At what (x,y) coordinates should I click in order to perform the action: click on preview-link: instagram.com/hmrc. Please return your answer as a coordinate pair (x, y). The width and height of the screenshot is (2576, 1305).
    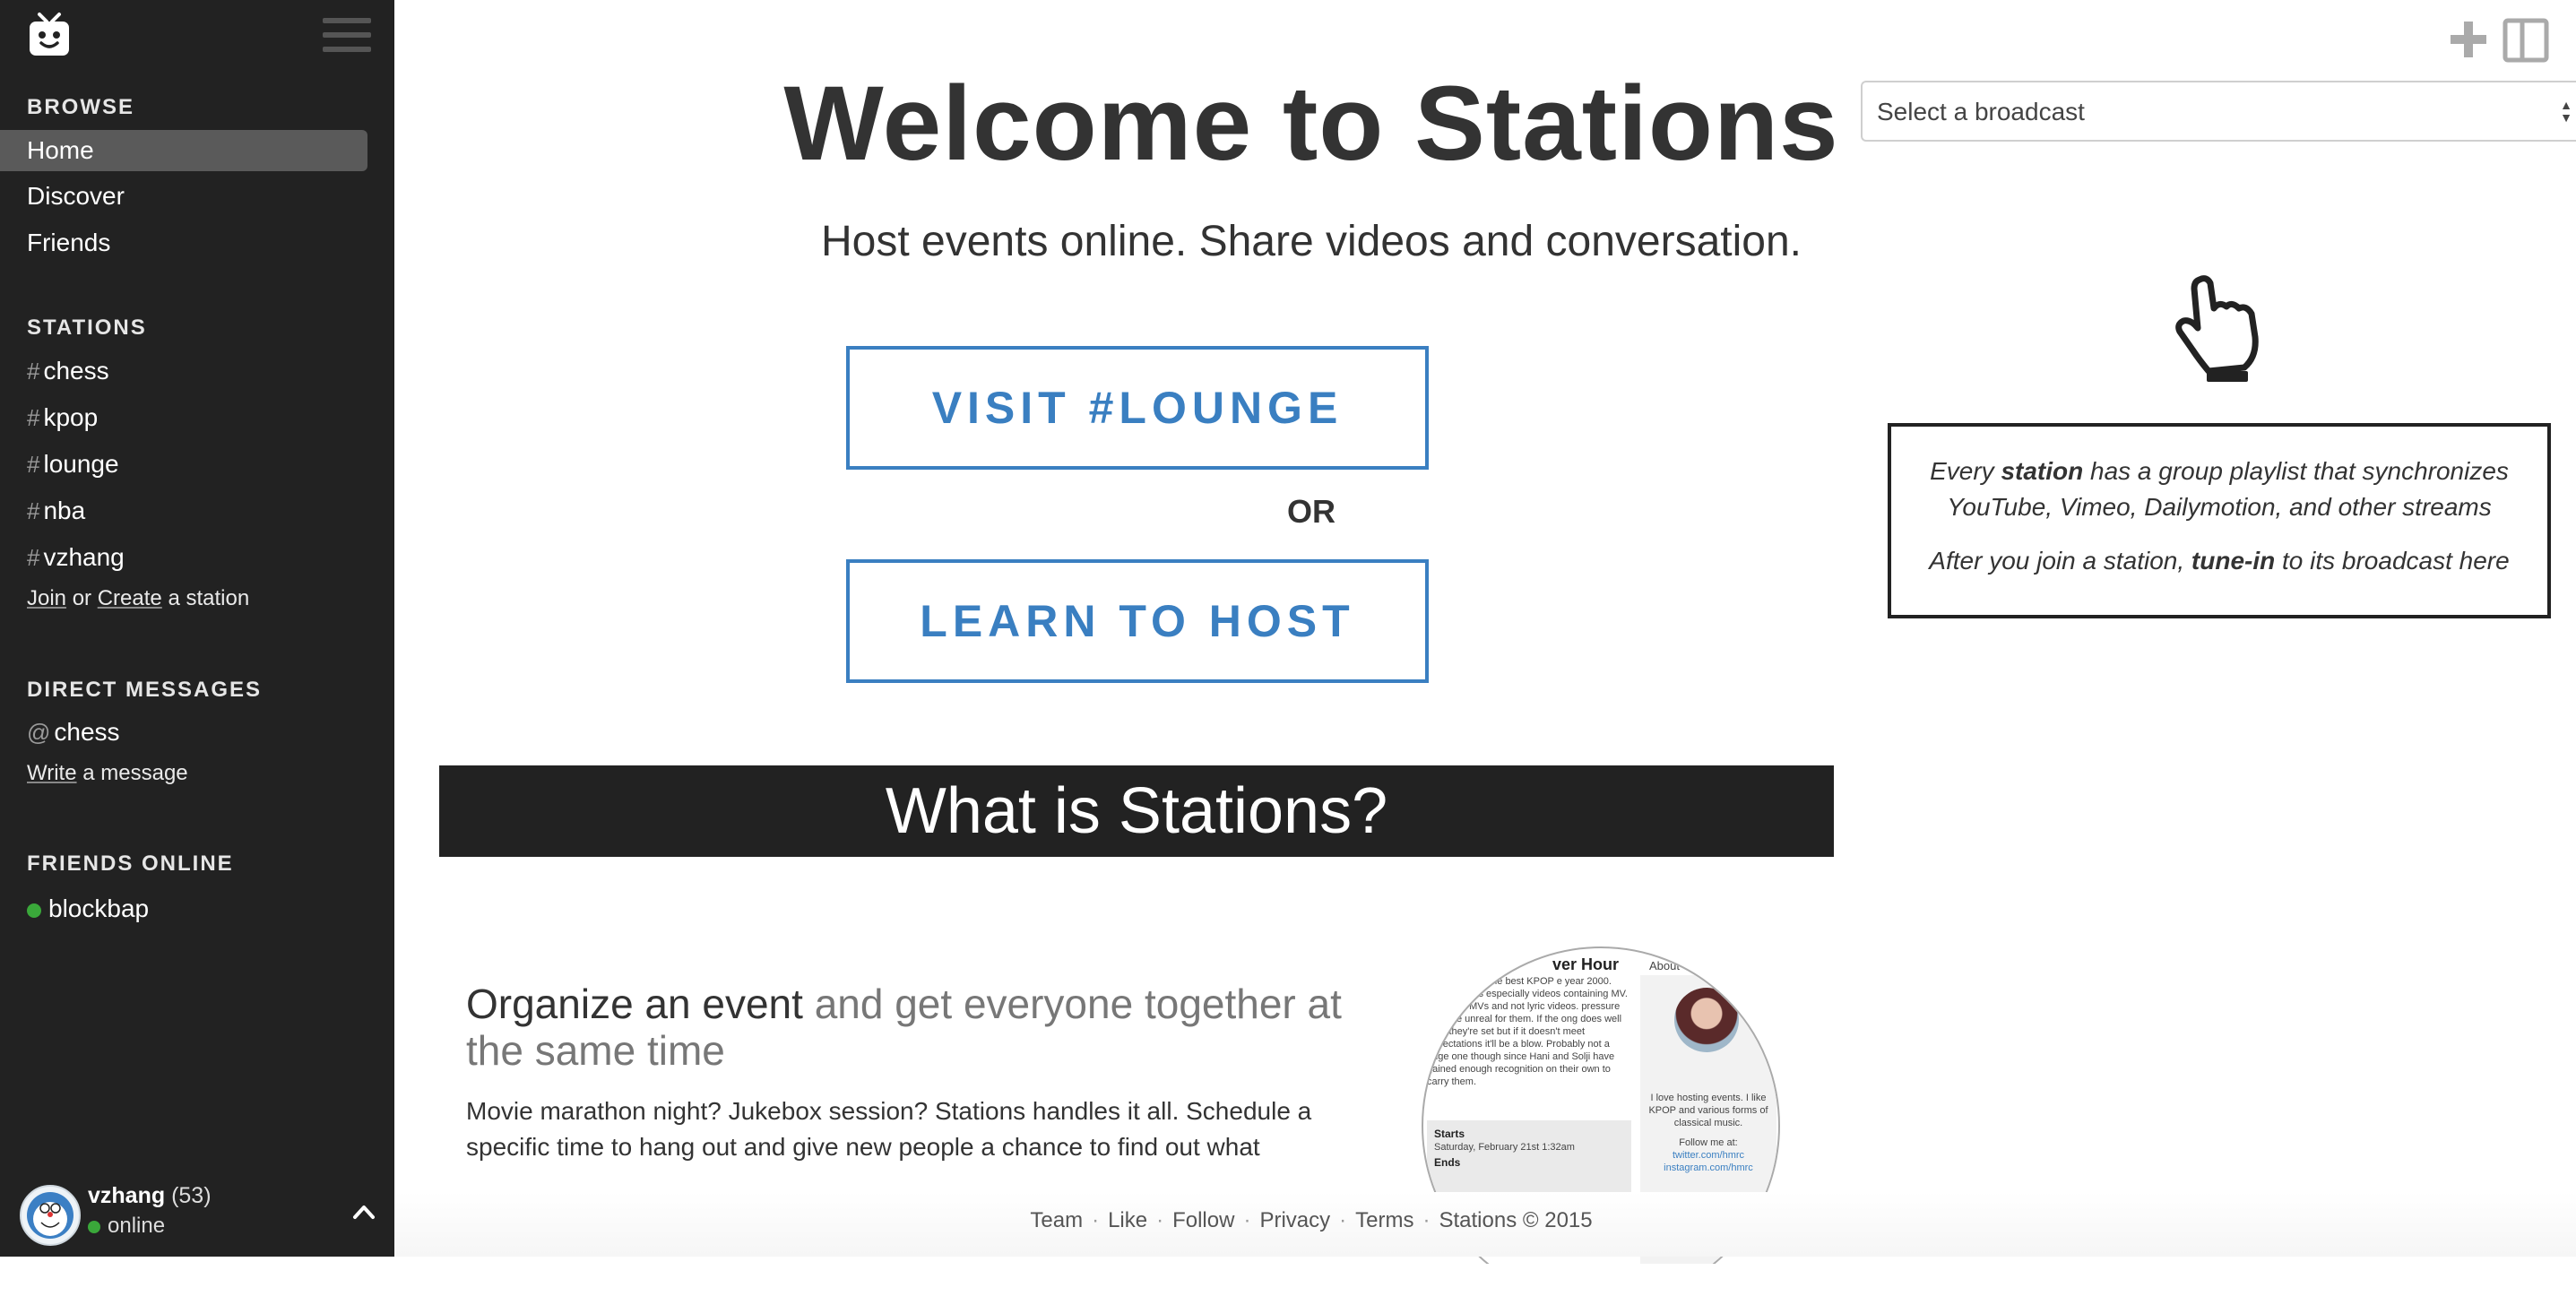
    Looking at the image, I should click on (1708, 1167).